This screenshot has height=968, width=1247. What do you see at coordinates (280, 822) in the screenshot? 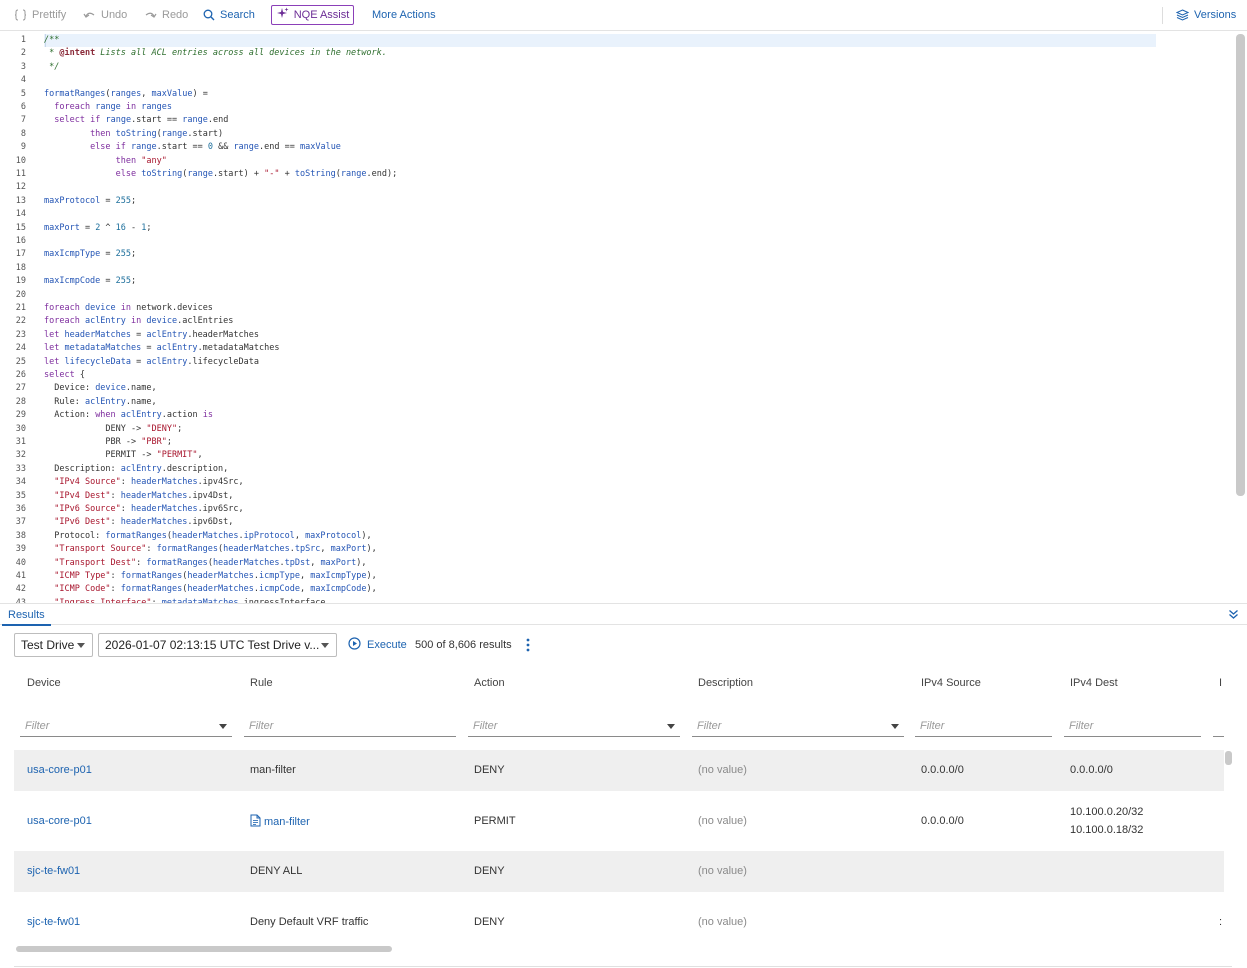
I see `cell-rule: man-filter` at bounding box center [280, 822].